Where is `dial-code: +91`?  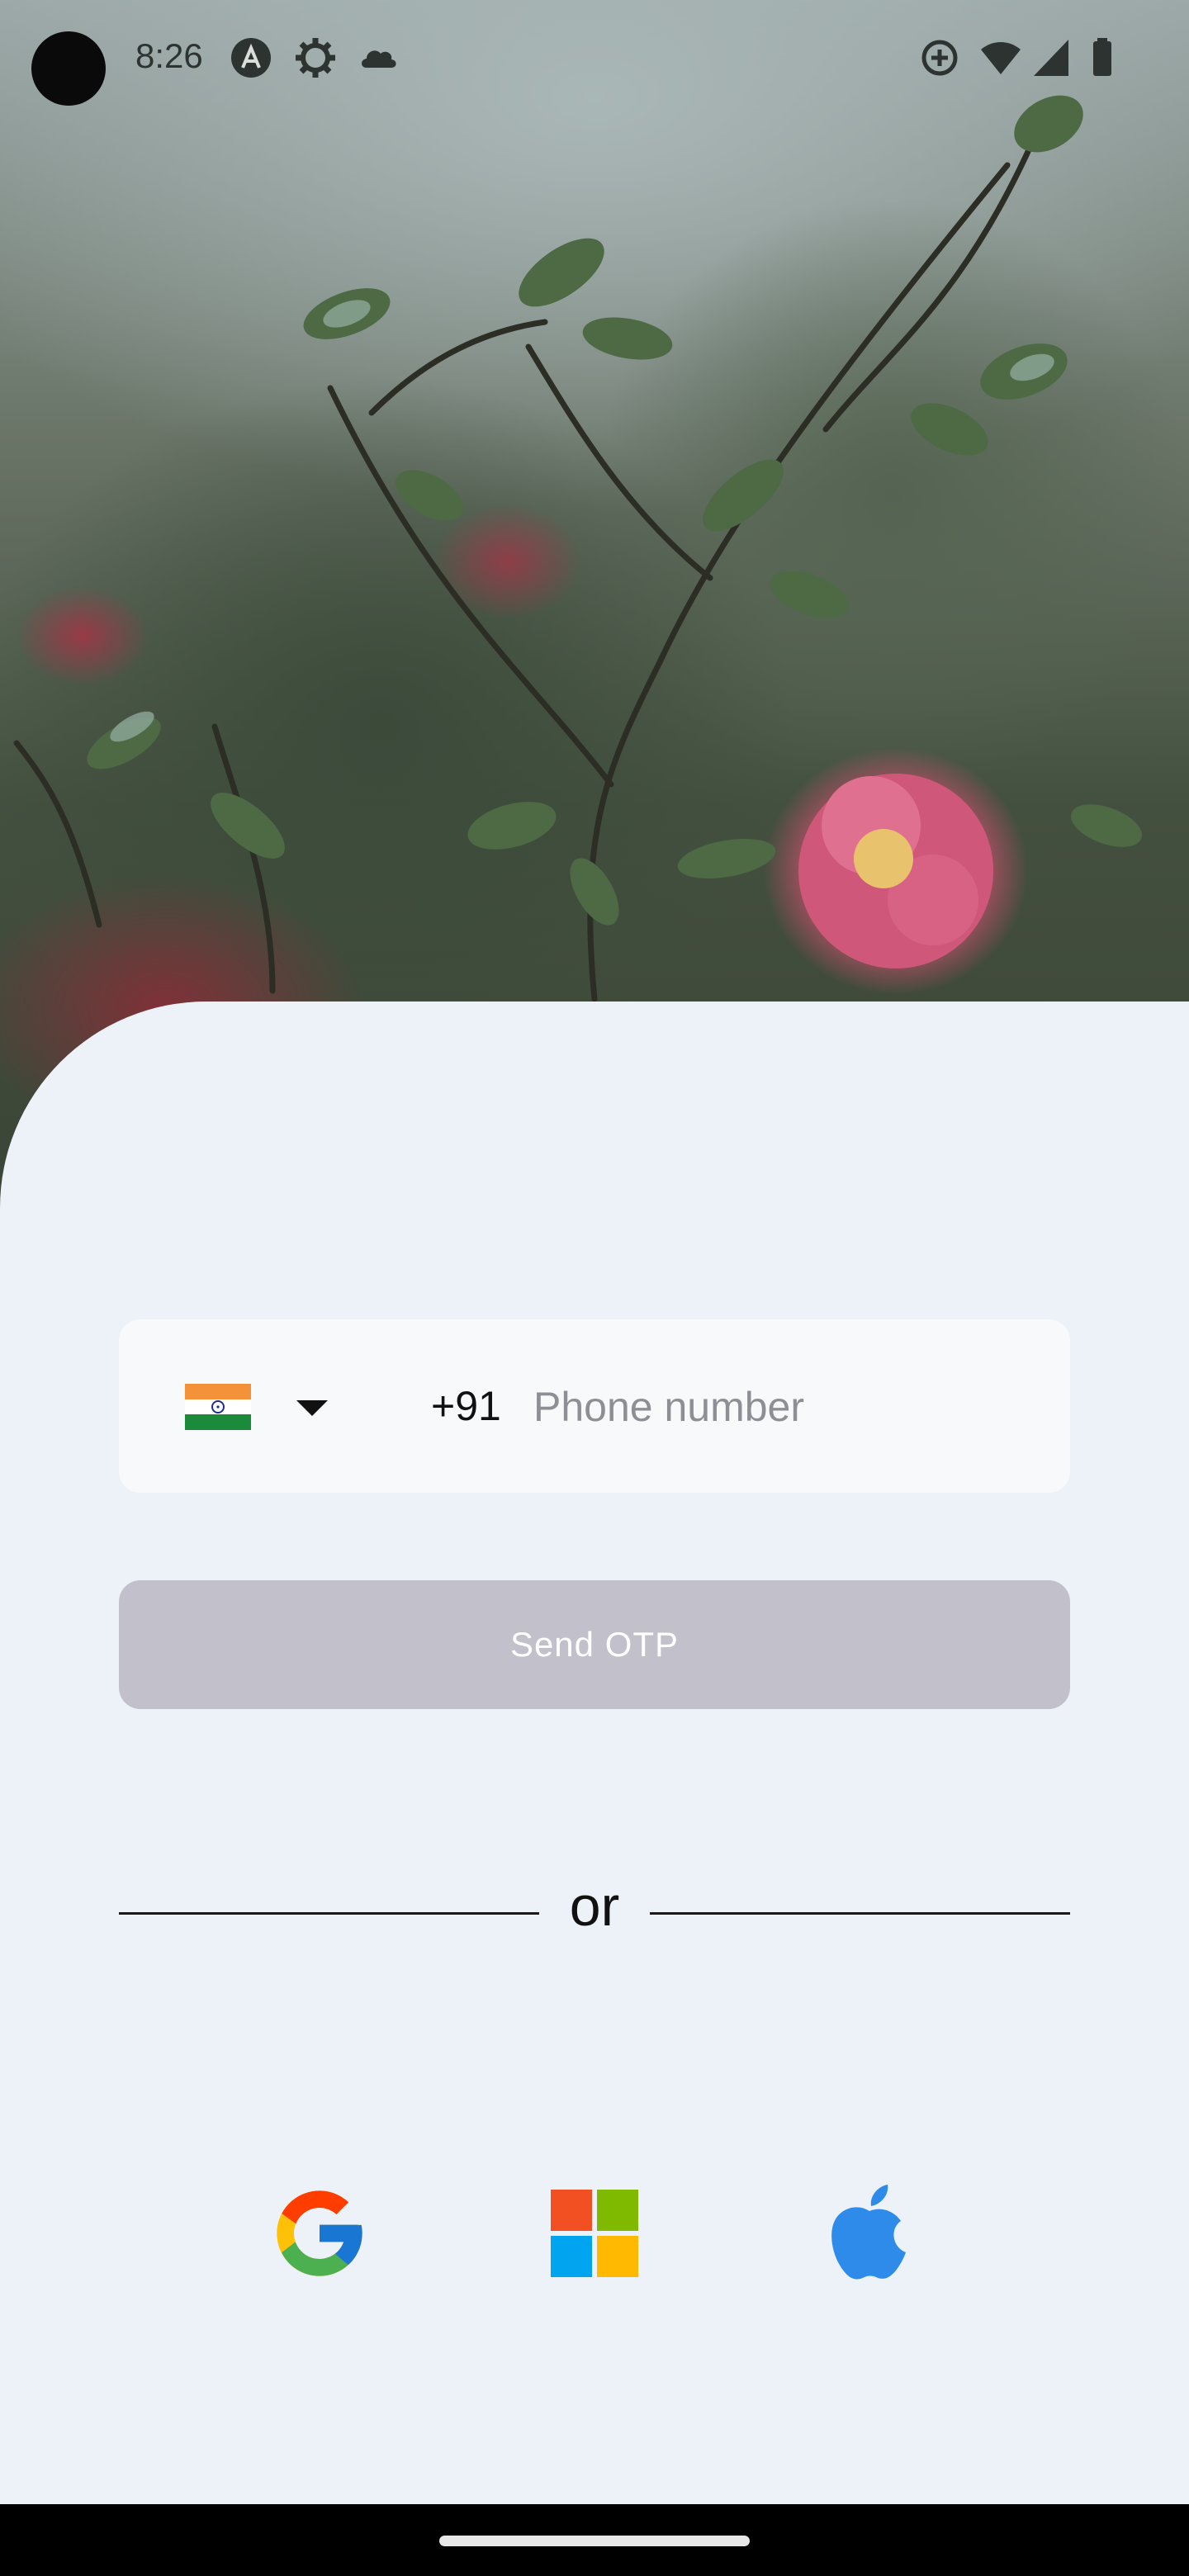
dial-code: +91 is located at coordinates (466, 1406).